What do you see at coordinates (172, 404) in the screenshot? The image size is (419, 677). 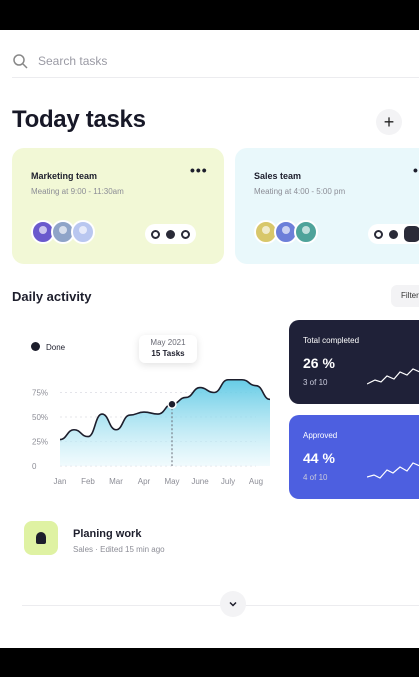 I see `highlight-point` at bounding box center [172, 404].